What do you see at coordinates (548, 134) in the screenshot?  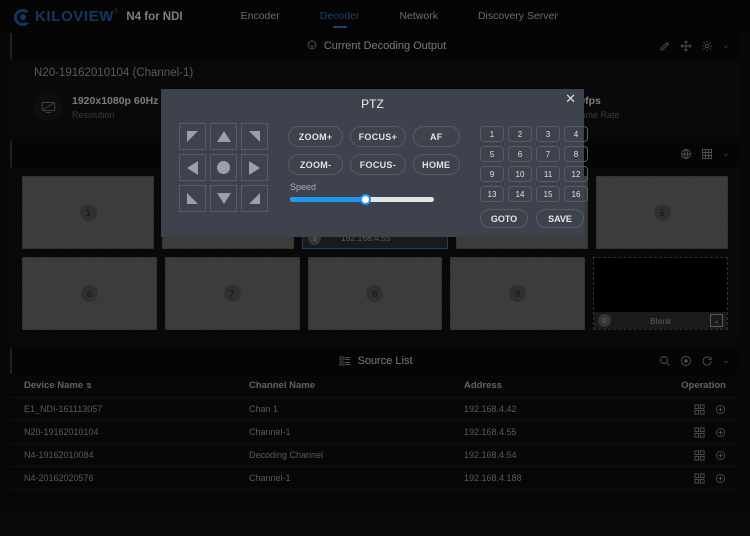 I see `preset-button-3: 3` at bounding box center [548, 134].